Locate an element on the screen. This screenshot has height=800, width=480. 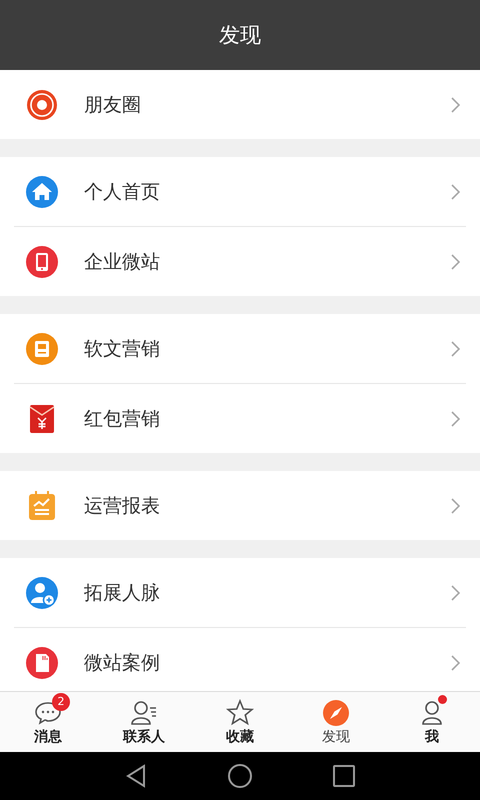
back-icon is located at coordinates (136, 776).